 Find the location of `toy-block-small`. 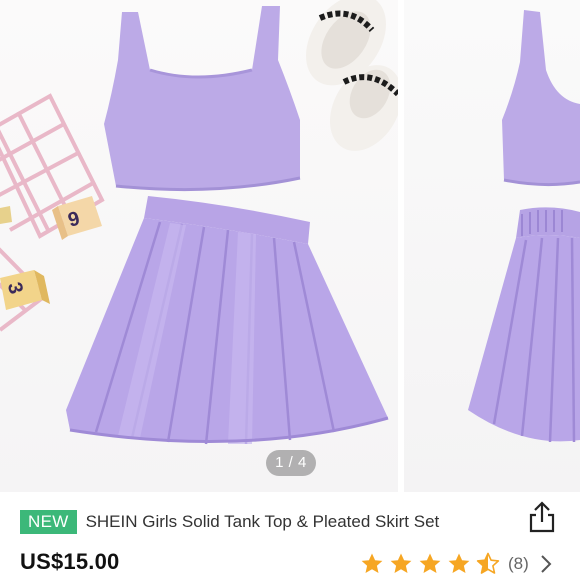

toy-block-small is located at coordinates (6, 215).